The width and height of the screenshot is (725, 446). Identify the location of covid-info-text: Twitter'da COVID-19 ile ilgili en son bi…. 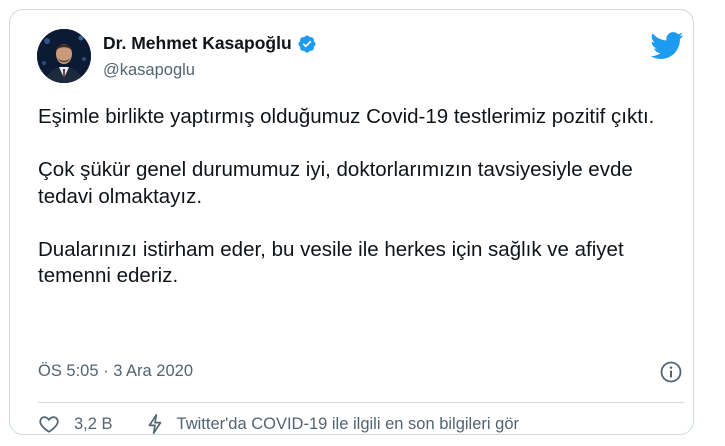
(347, 423).